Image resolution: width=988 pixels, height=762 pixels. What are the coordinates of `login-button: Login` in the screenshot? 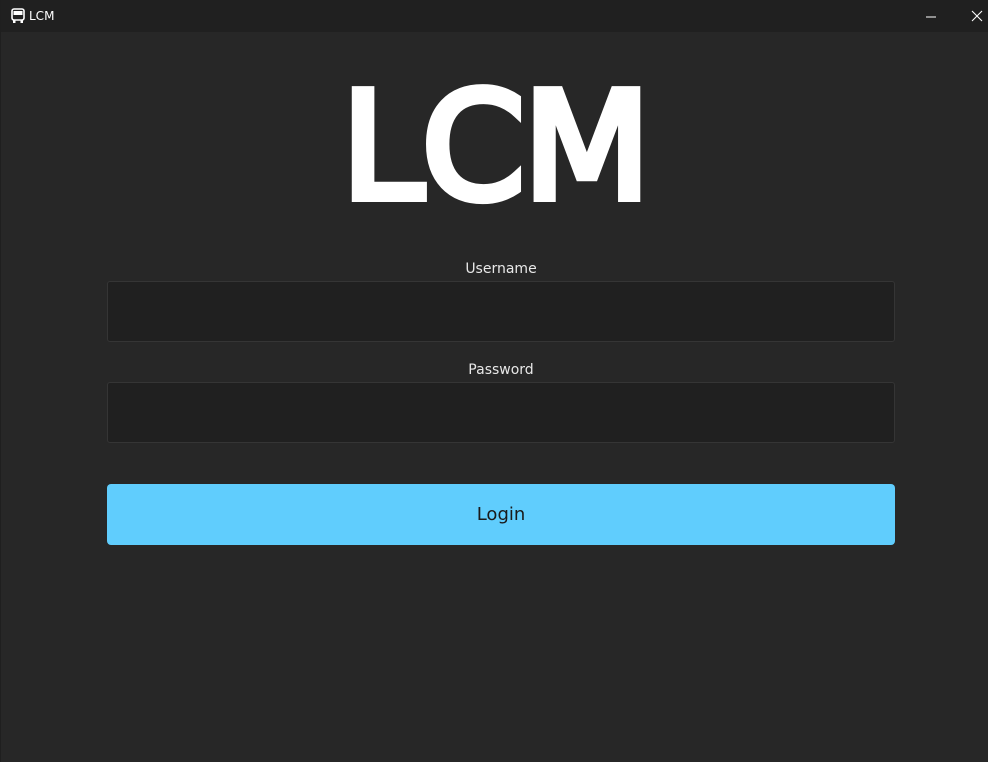 It's located at (501, 514).